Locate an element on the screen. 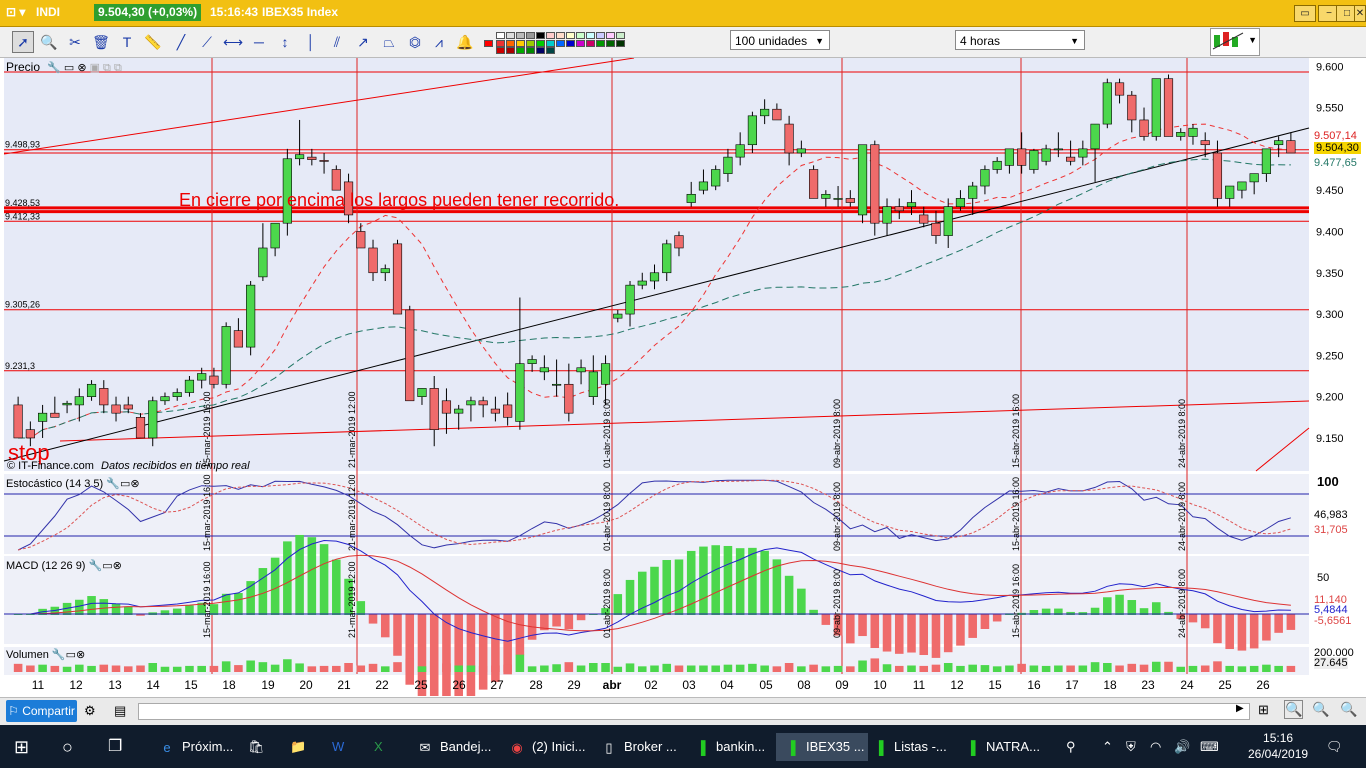 This screenshot has height=768, width=1366. trash-icon: 🗑 is located at coordinates (101, 42).